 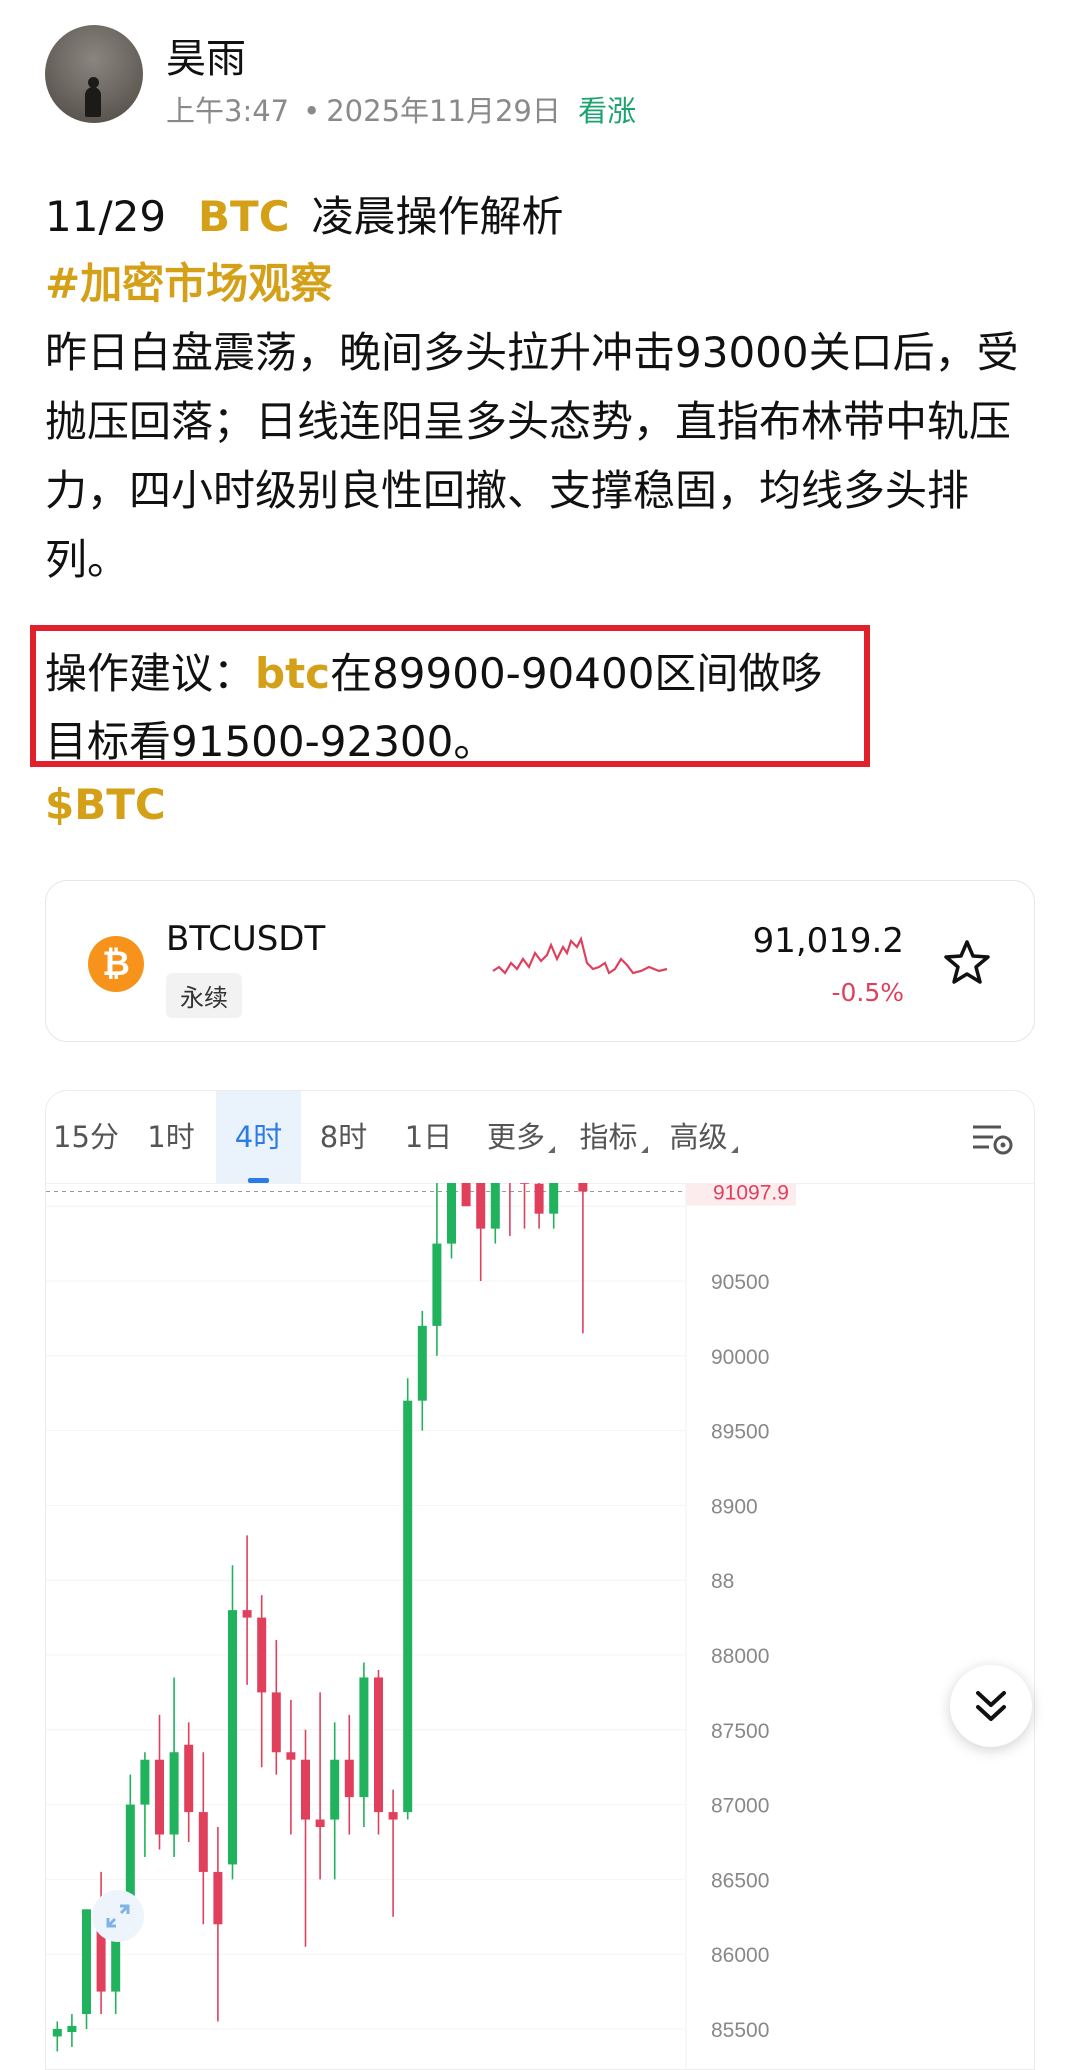 What do you see at coordinates (993, 1139) in the screenshot?
I see `chart-settings-icon` at bounding box center [993, 1139].